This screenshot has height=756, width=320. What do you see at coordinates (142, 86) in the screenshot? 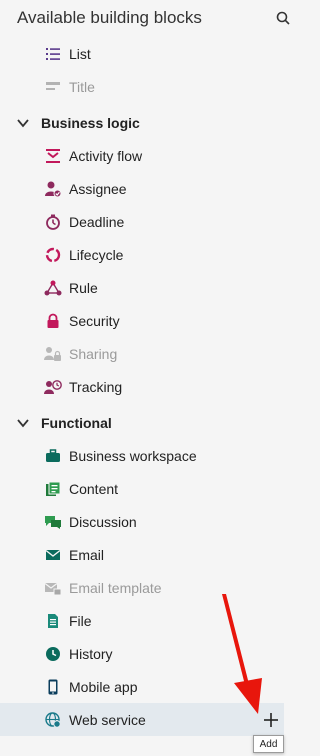
I see `block-item-title: Title` at bounding box center [142, 86].